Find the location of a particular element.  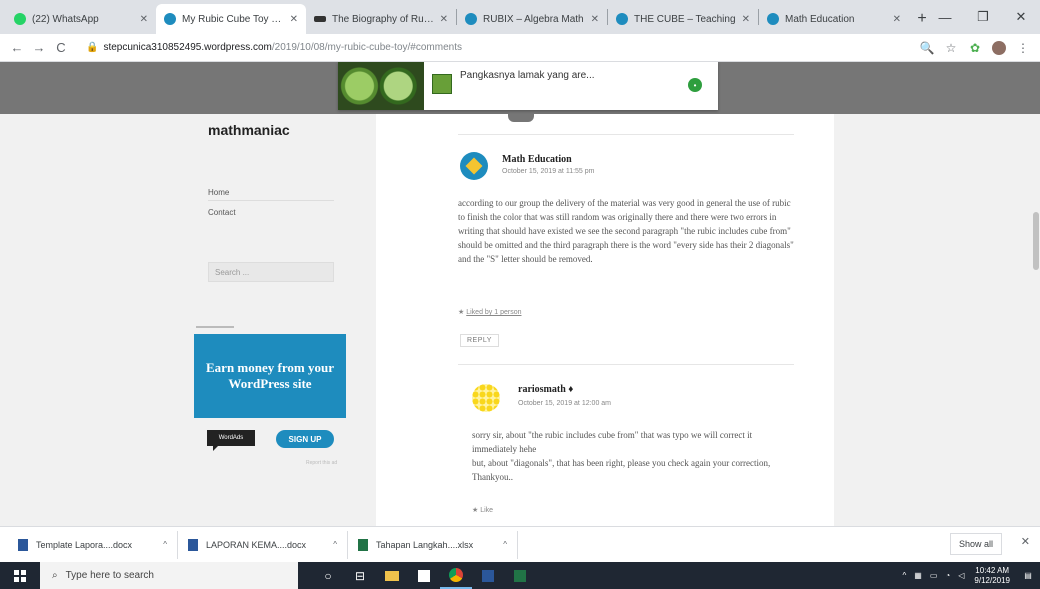

ad-banner: Earn money from your WordPress site is located at coordinates (270, 376).